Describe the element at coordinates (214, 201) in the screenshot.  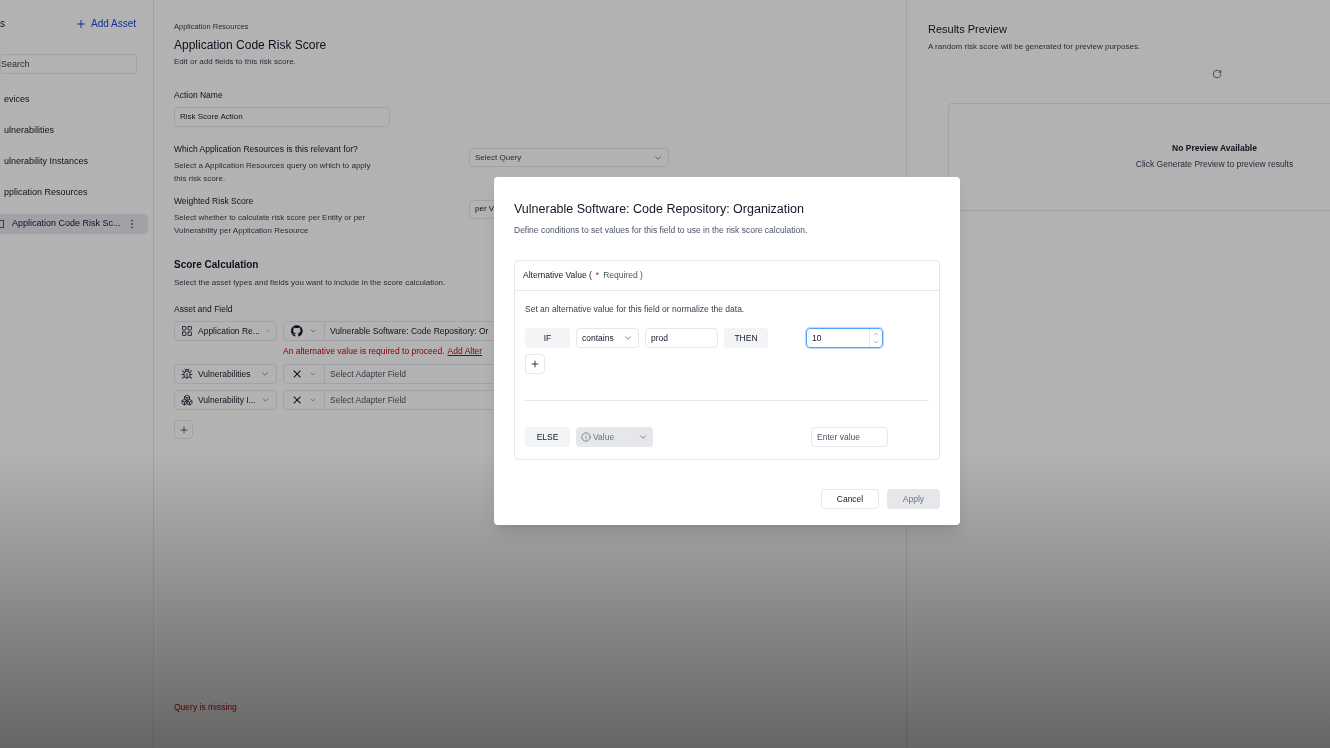
I see `field-label: Weighted Risk Score` at that location.